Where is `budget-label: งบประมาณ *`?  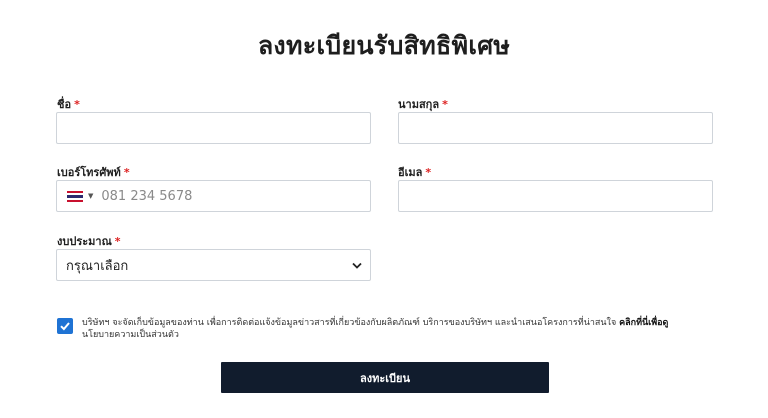 budget-label: งบประมาณ * is located at coordinates (89, 241).